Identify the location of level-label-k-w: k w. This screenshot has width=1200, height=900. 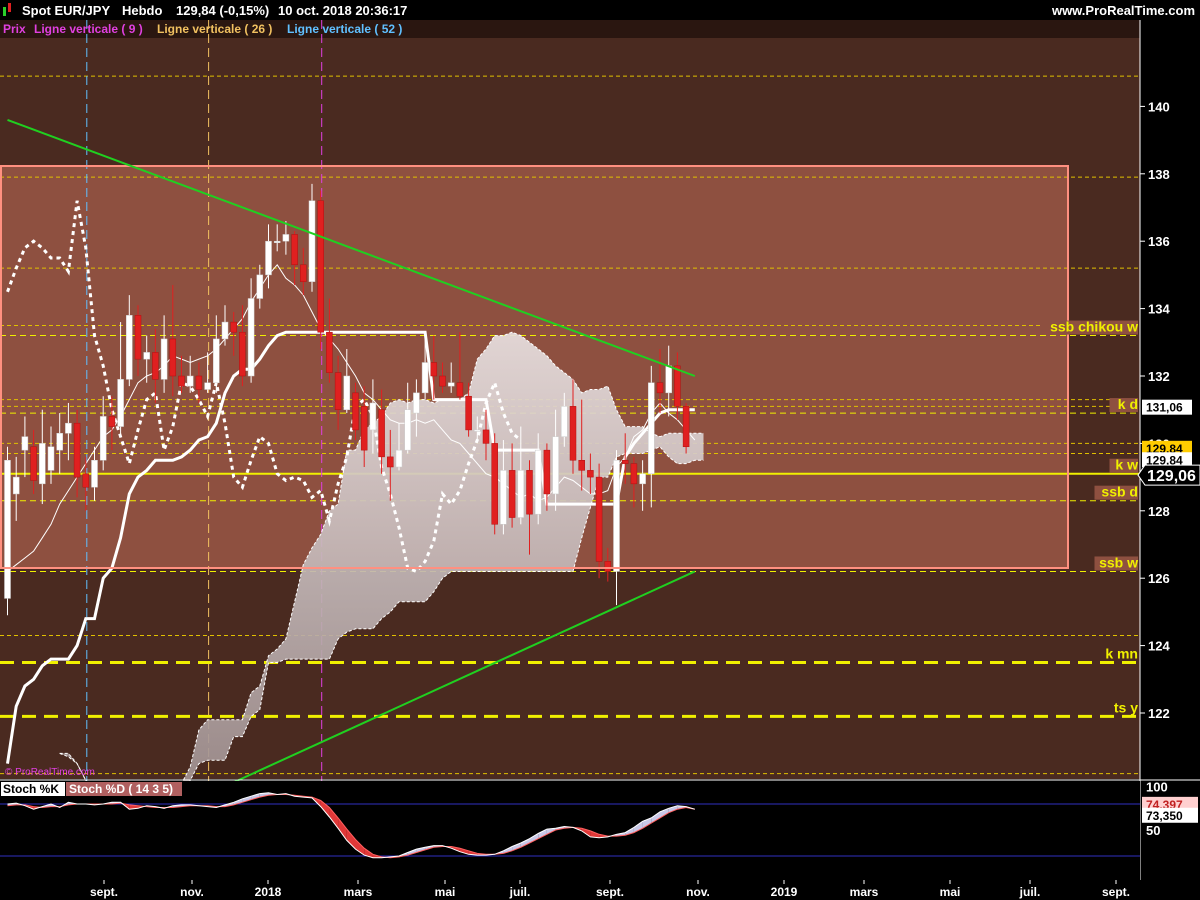
(1126, 465).